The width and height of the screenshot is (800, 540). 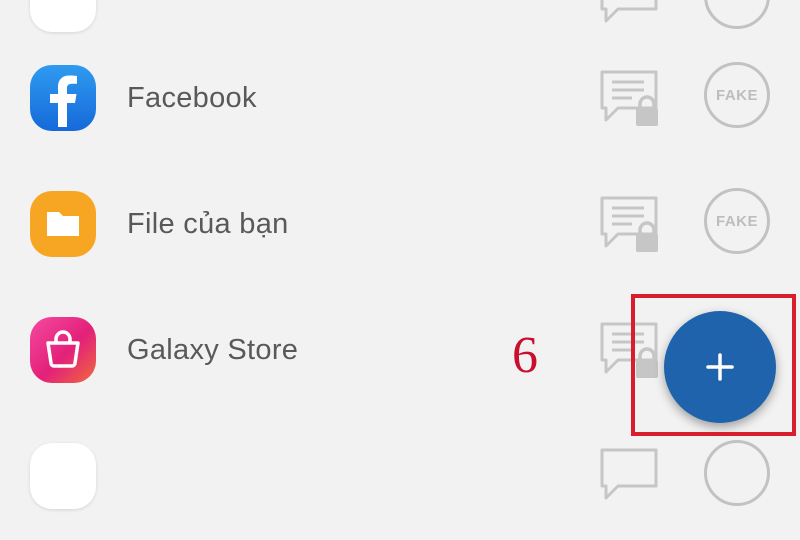 I want to click on folder-icon, so click(x=63, y=224).